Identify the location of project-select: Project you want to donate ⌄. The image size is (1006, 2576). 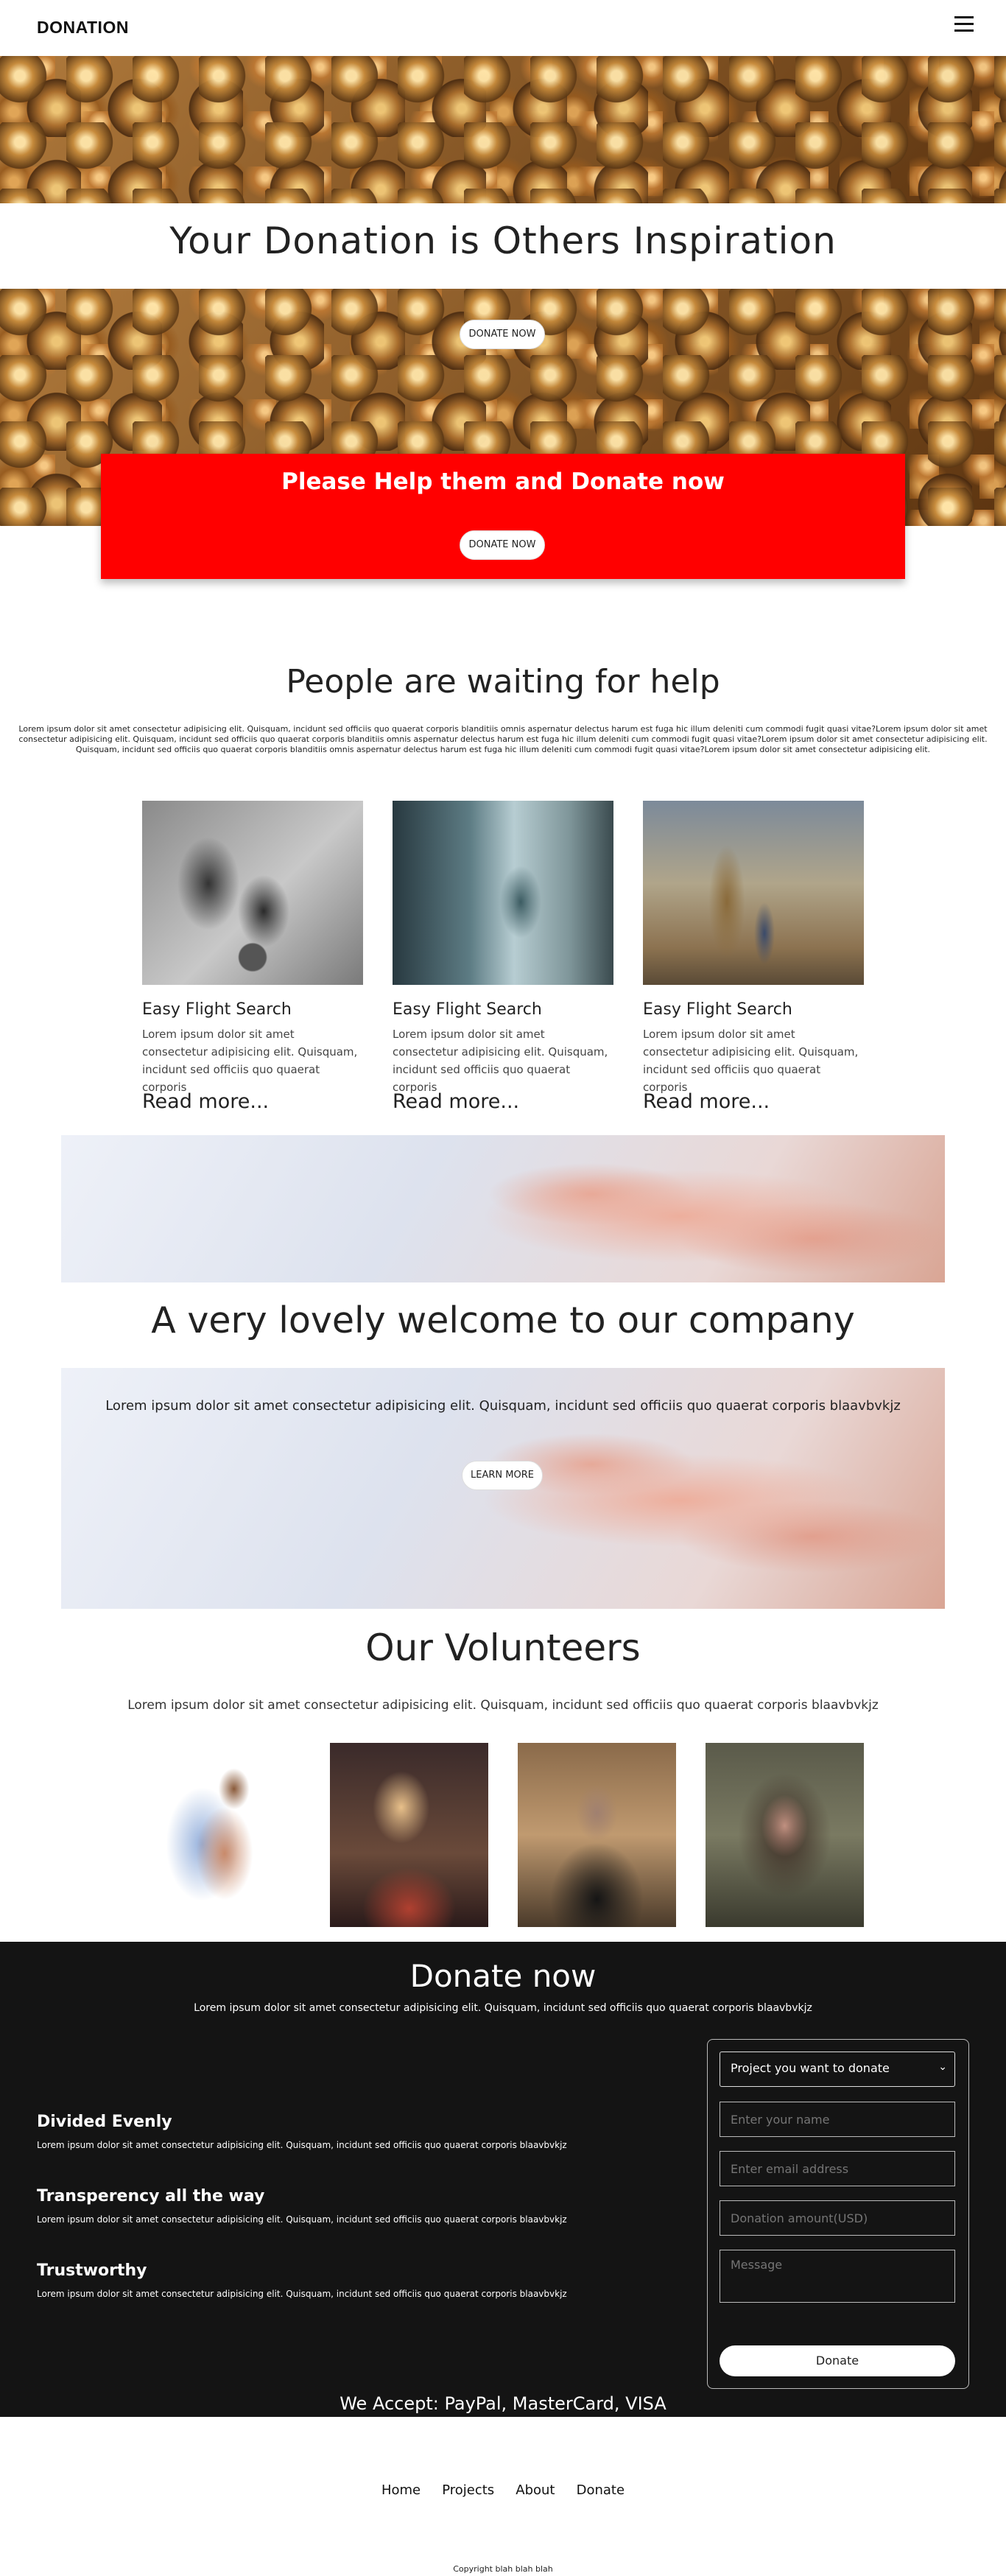
(837, 2069).